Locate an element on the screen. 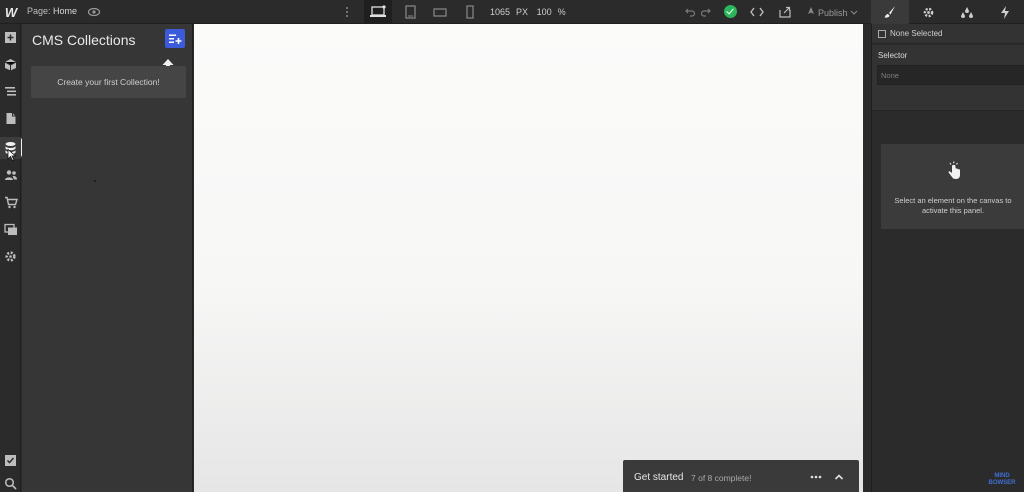 The width and height of the screenshot is (1024, 492). users-icon is located at coordinates (10, 175).